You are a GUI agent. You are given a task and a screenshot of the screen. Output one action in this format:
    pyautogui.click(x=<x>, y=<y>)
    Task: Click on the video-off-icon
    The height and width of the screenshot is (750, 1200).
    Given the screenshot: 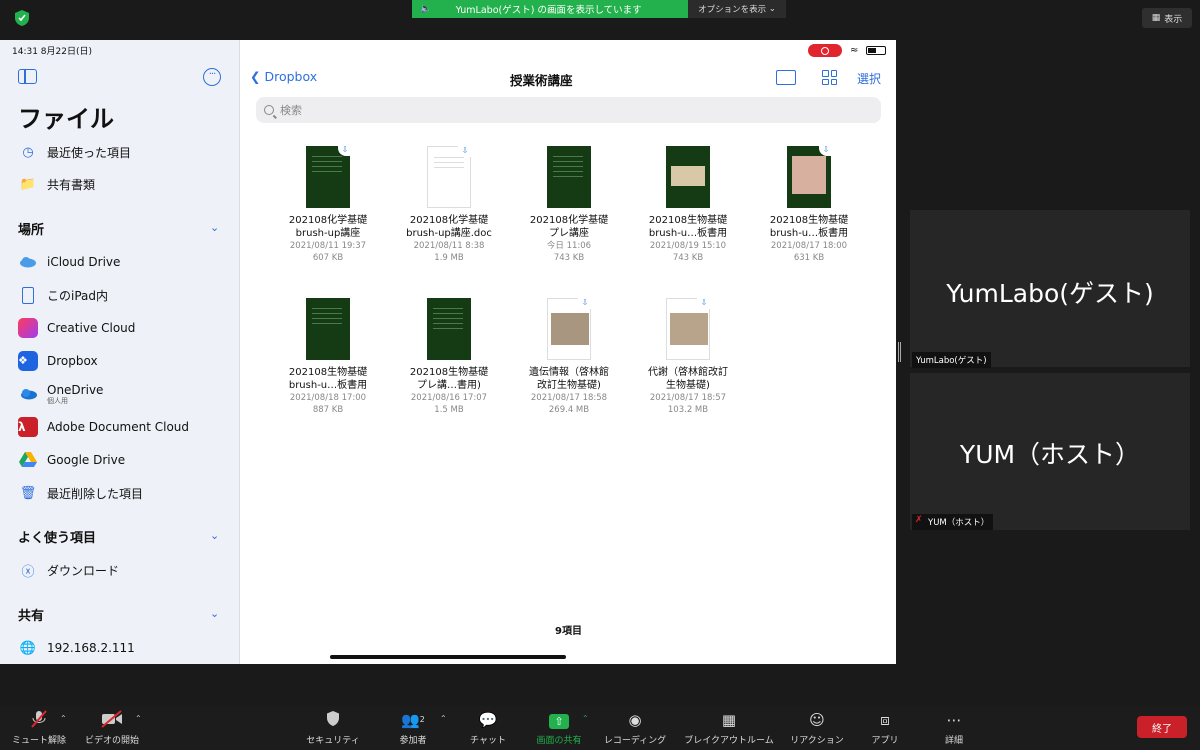 What is the action you would take?
    pyautogui.click(x=112, y=720)
    